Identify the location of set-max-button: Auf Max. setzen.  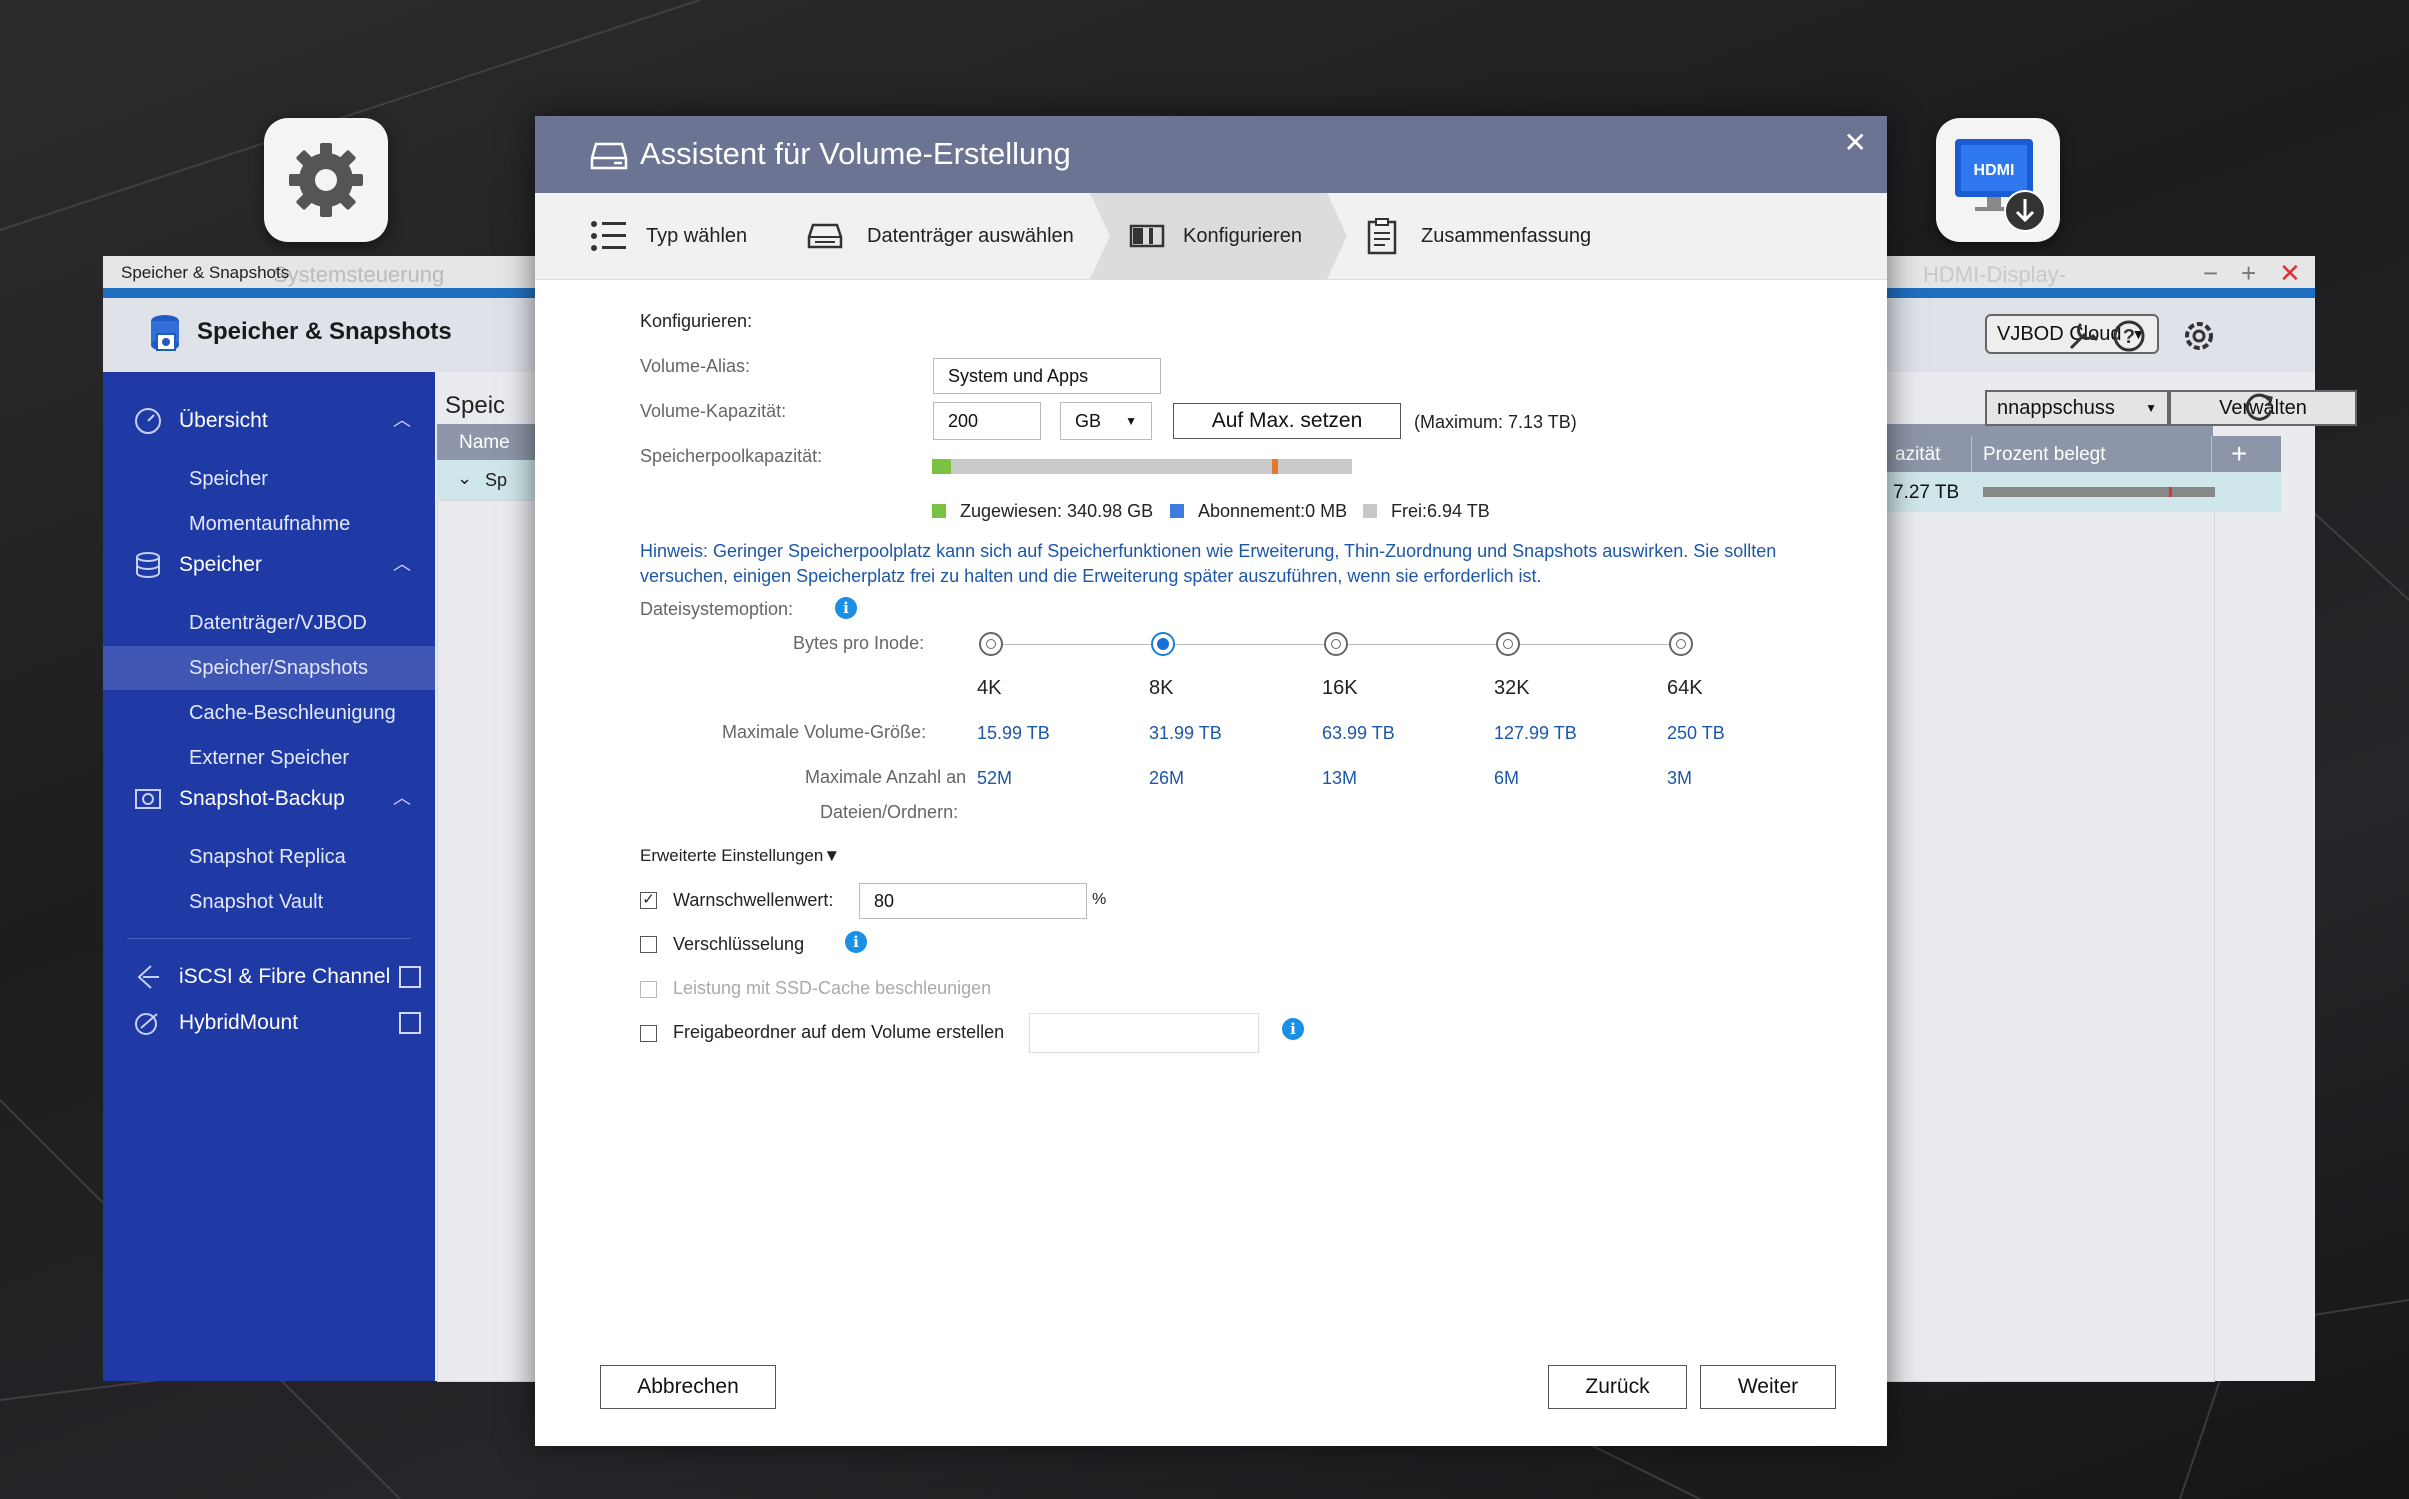
(1287, 421).